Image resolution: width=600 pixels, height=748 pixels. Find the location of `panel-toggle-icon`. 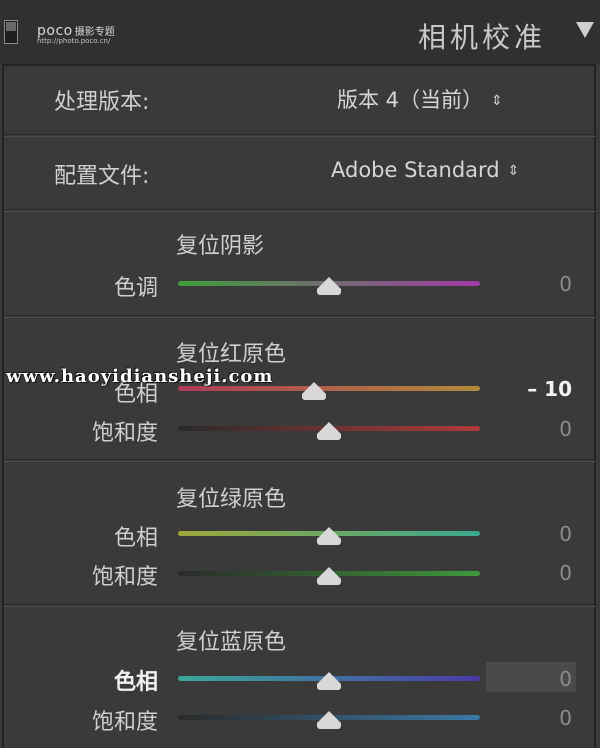

panel-toggle-icon is located at coordinates (11, 32).